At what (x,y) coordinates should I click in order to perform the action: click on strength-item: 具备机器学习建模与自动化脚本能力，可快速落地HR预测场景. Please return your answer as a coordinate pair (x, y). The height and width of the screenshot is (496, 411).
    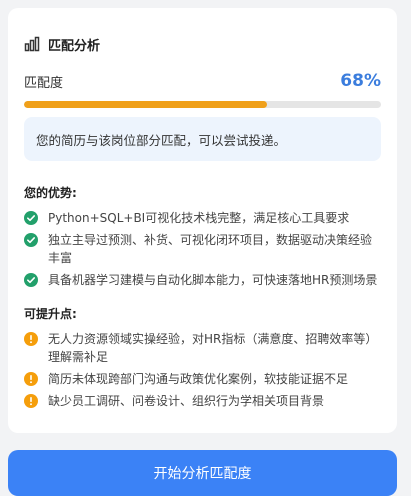
    Looking at the image, I should click on (202, 280).